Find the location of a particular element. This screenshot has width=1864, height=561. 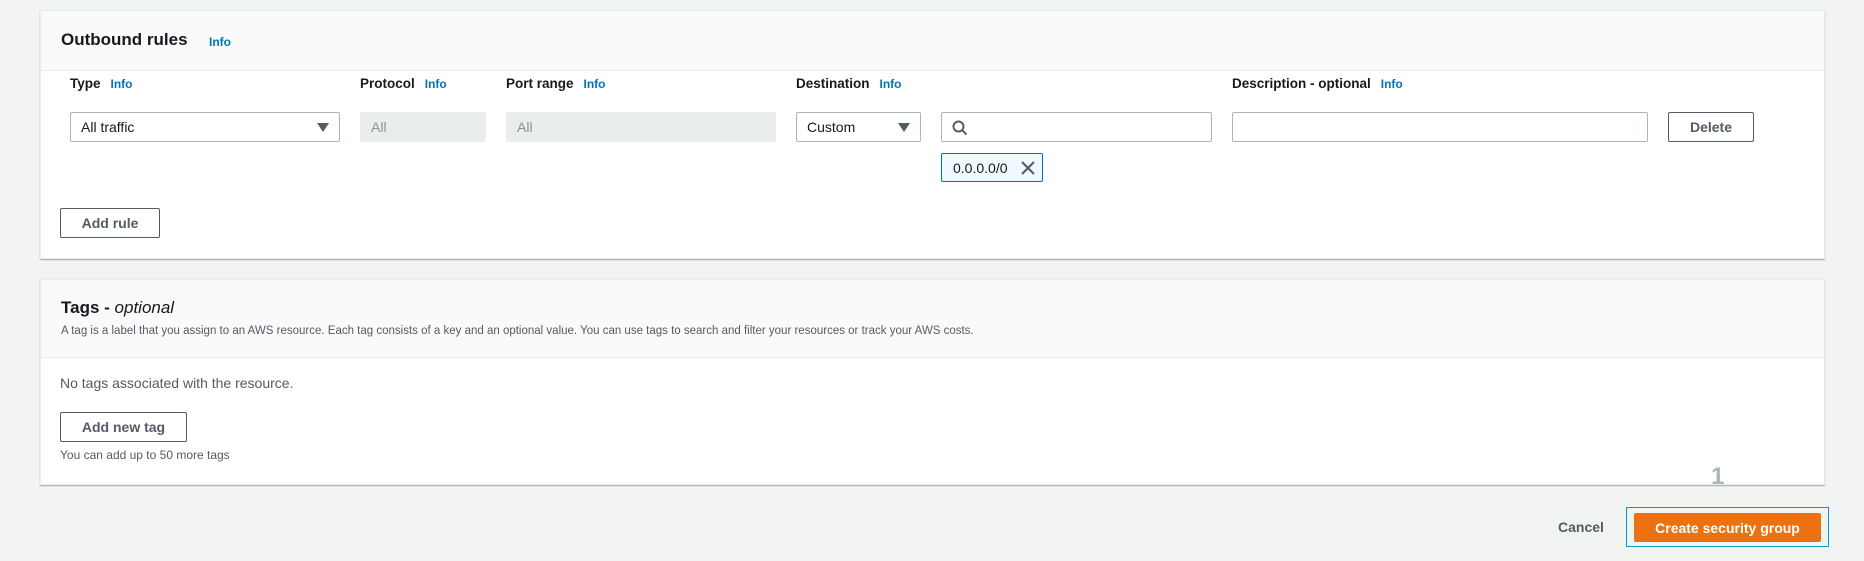

outbound-rules-header: Outbound rules Info is located at coordinates (932, 41).